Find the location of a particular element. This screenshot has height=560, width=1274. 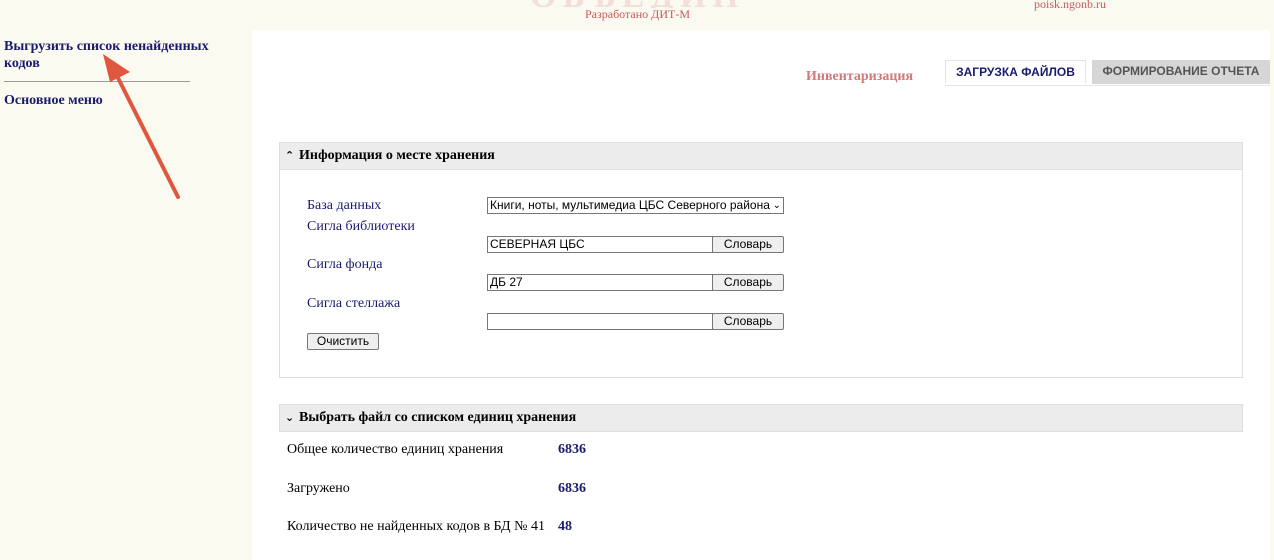

site-url-link: poisk.ngonb.ru is located at coordinates (1070, 6).